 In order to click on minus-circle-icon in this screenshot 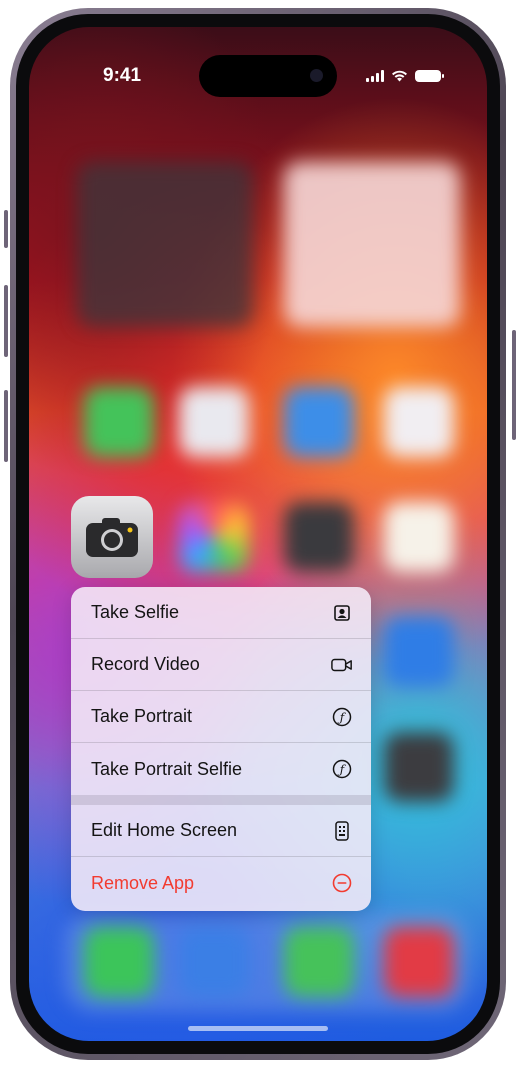, I will do `click(342, 883)`.